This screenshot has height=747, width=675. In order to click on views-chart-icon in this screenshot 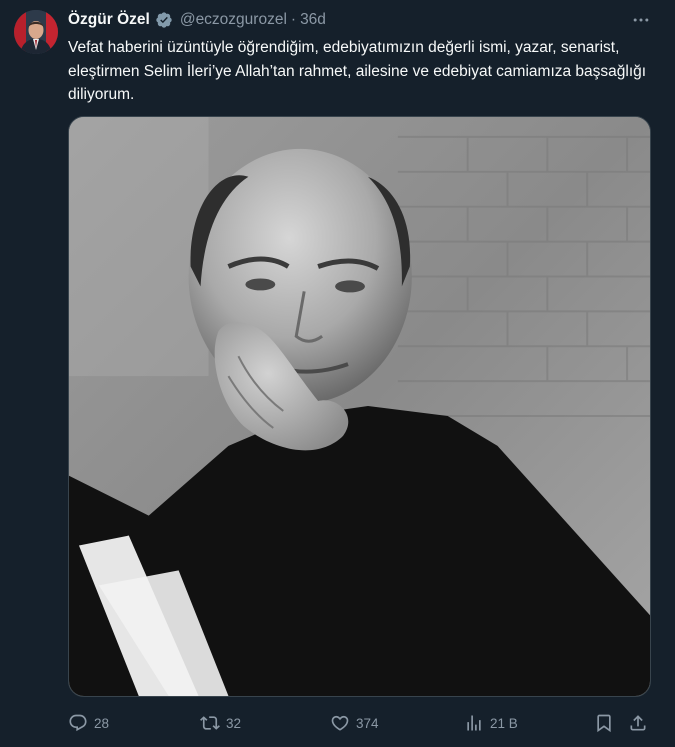, I will do `click(474, 723)`.